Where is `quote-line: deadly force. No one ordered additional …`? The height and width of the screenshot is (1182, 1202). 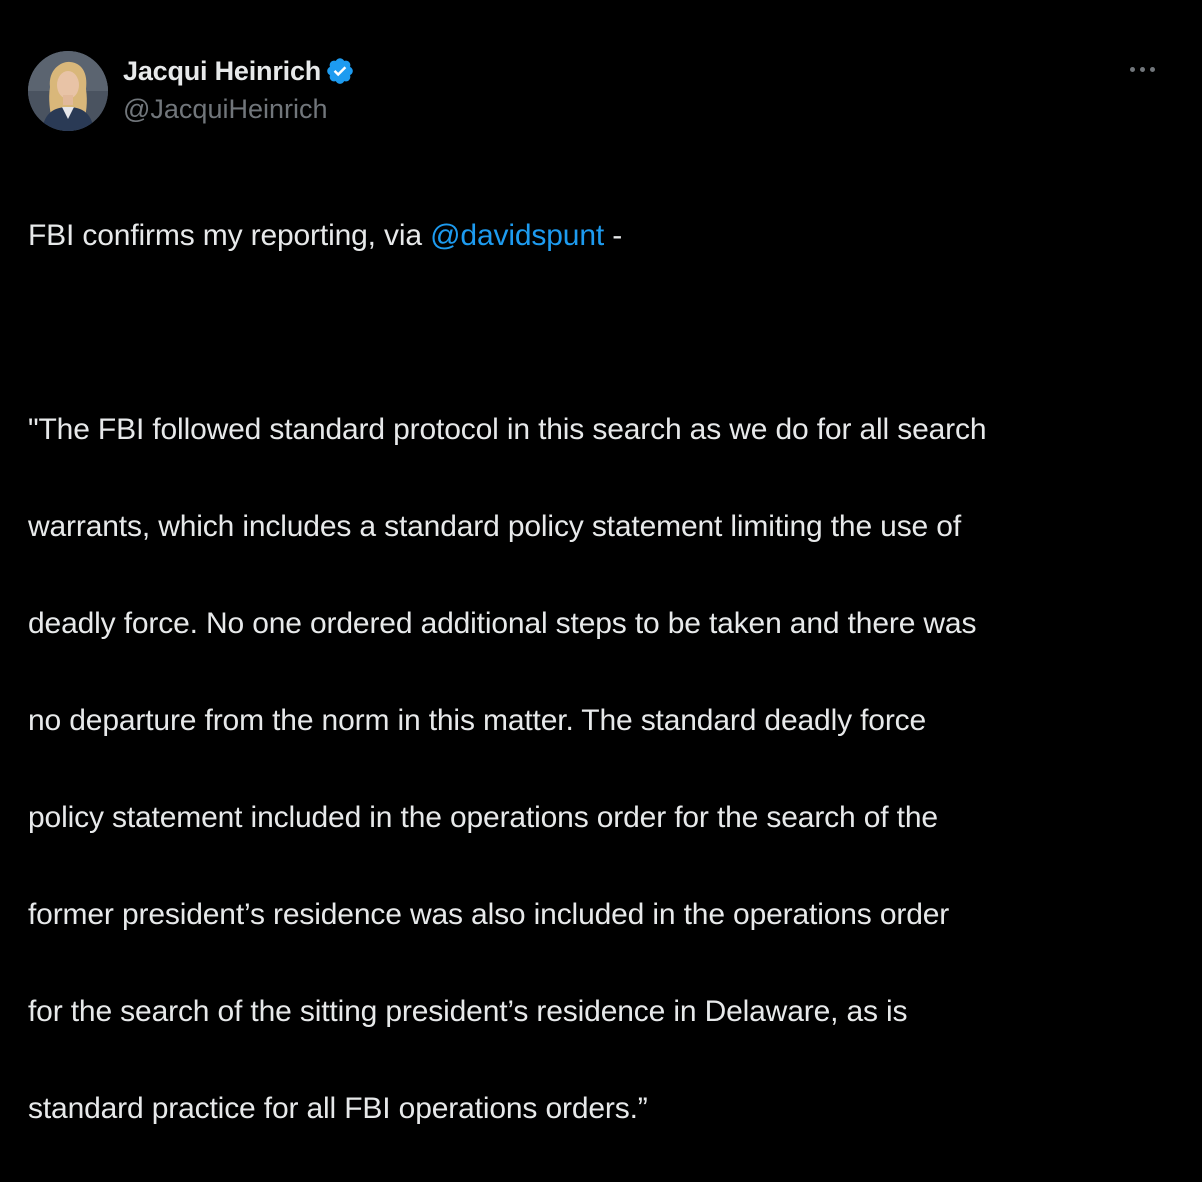 quote-line: deadly force. No one ordered additional … is located at coordinates (502, 623).